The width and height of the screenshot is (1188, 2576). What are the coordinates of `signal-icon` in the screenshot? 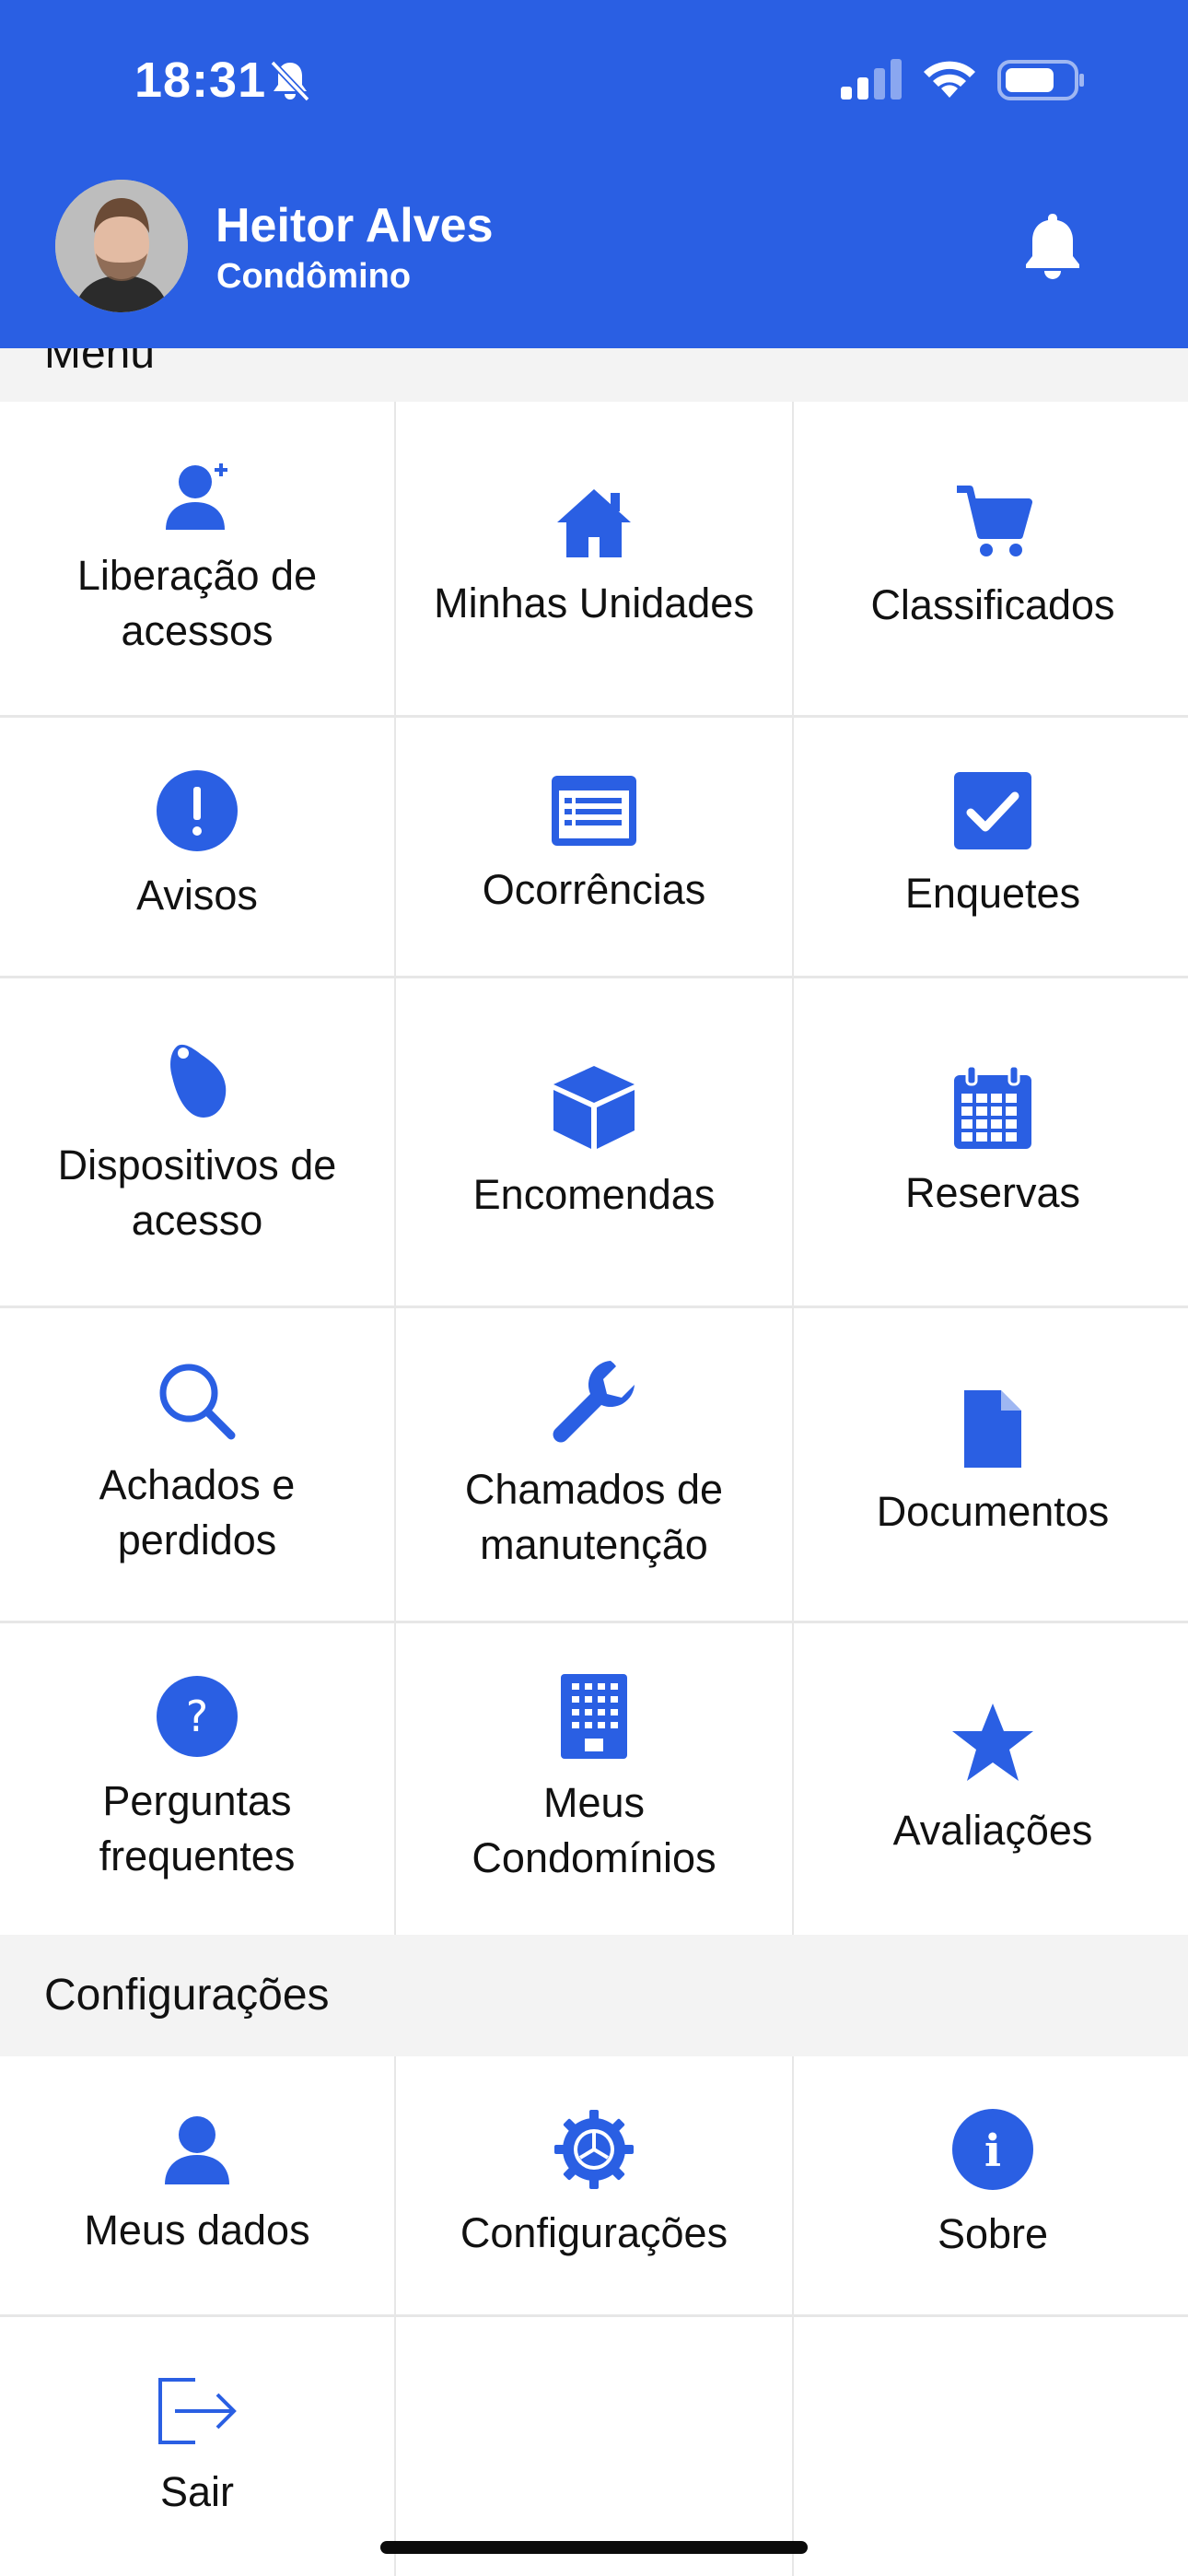 It's located at (873, 80).